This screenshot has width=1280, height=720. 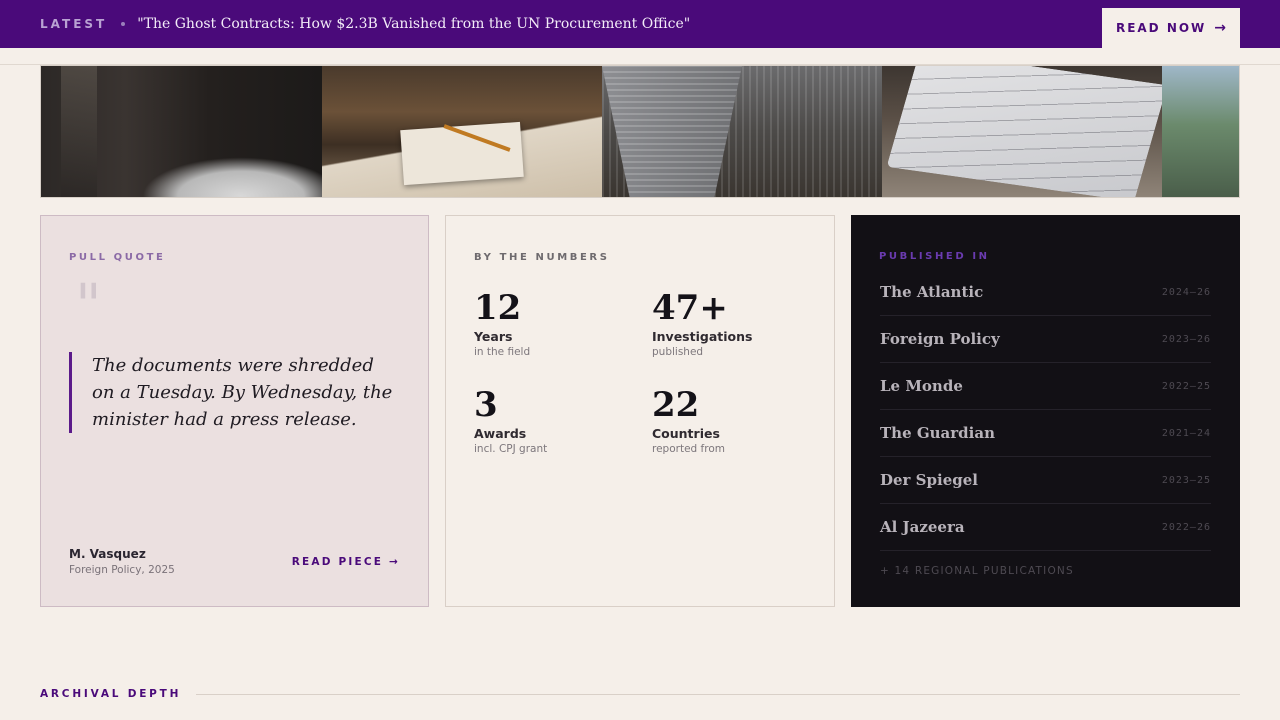 I want to click on stat-years: 12 Years in the field, so click(x=559, y=323).